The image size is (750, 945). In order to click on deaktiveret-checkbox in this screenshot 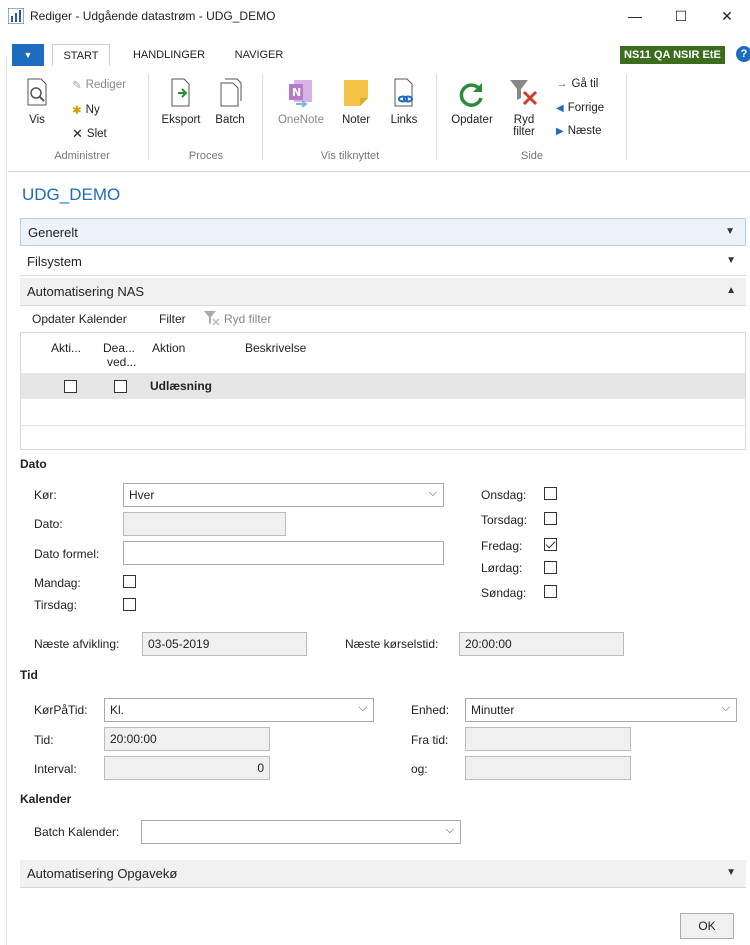, I will do `click(120, 386)`.